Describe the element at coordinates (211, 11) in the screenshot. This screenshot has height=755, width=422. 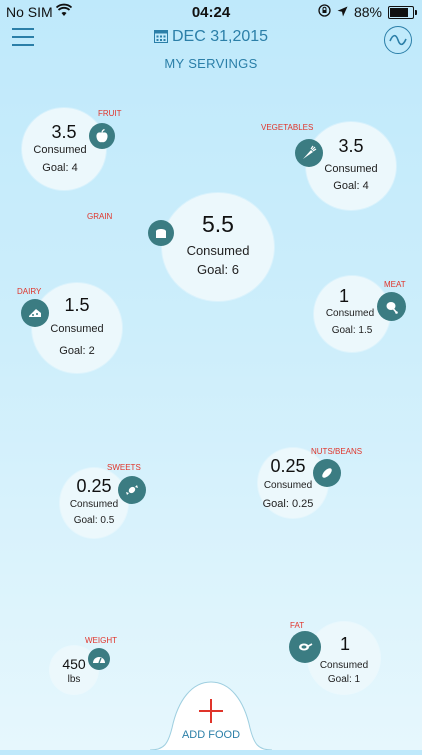
I see `status-bar: No SIM 04:24 88%` at that location.